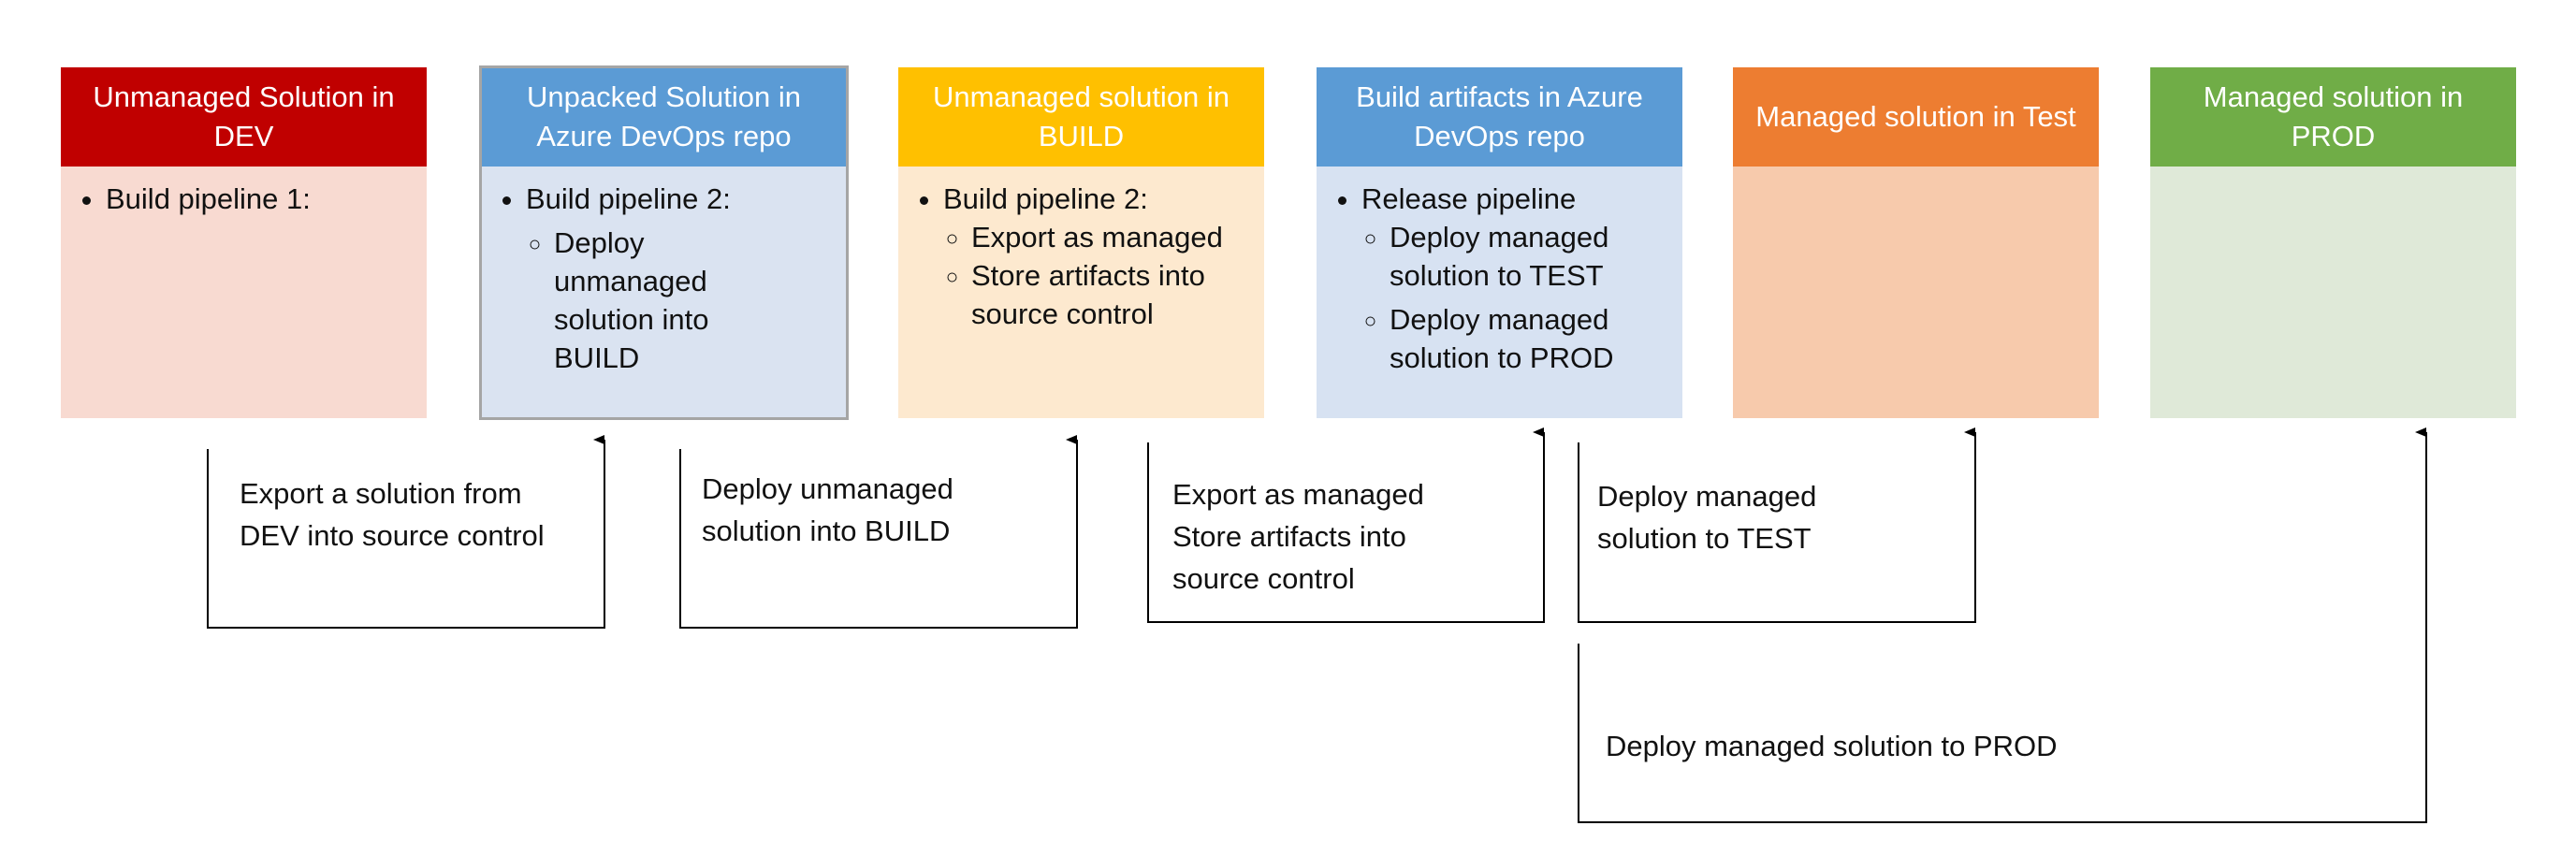 Image resolution: width=2576 pixels, height=855 pixels. Describe the element at coordinates (2333, 117) in the screenshot. I see `stage-header: Managed solution in PROD` at that location.